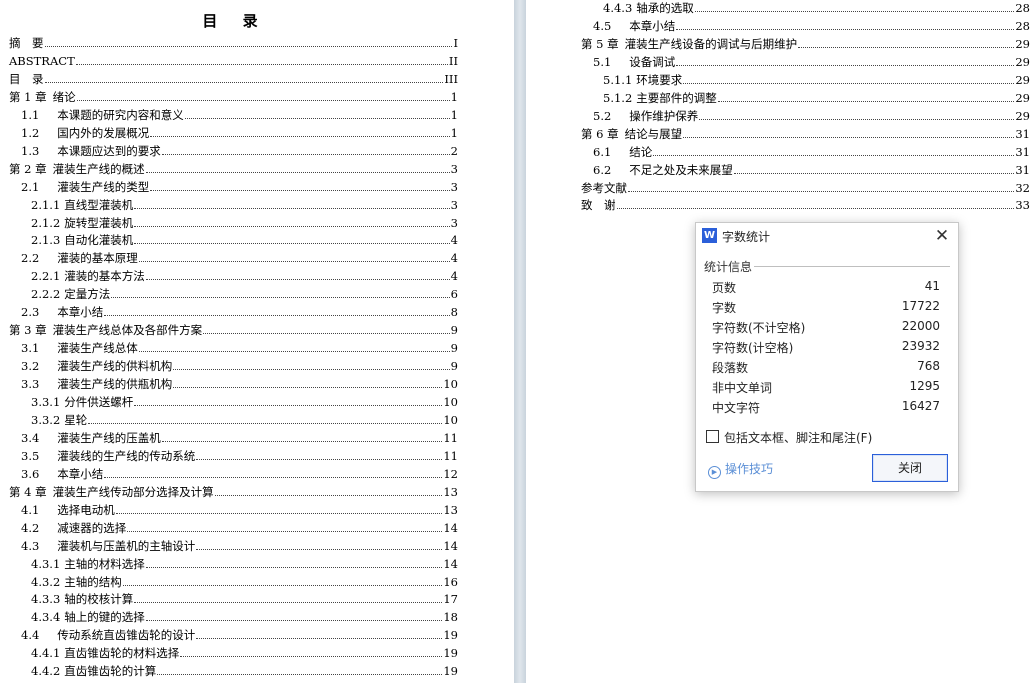 Image resolution: width=1036 pixels, height=683 pixels. What do you see at coordinates (46, 402) in the screenshot?
I see `toc-entry-number: 3.3.1` at bounding box center [46, 402].